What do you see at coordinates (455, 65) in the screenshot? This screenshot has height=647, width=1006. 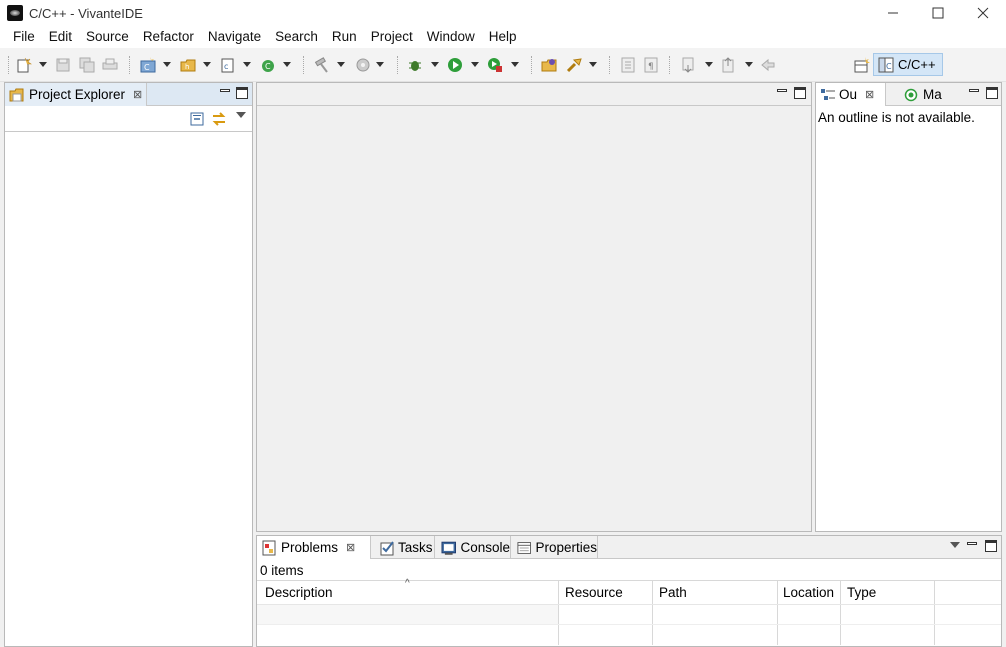 I see `run-icon` at bounding box center [455, 65].